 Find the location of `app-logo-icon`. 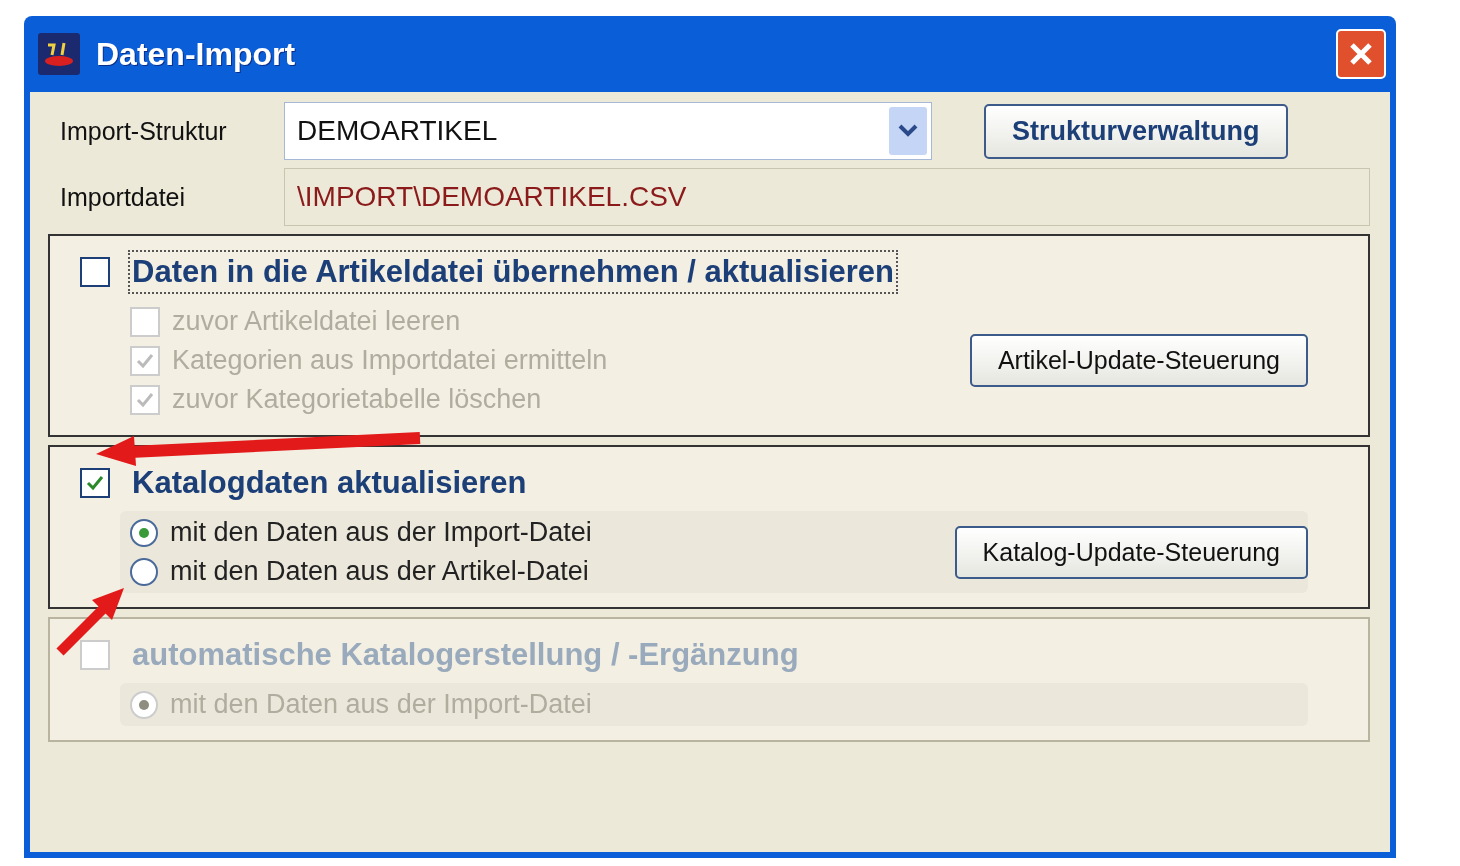

app-logo-icon is located at coordinates (59, 54).